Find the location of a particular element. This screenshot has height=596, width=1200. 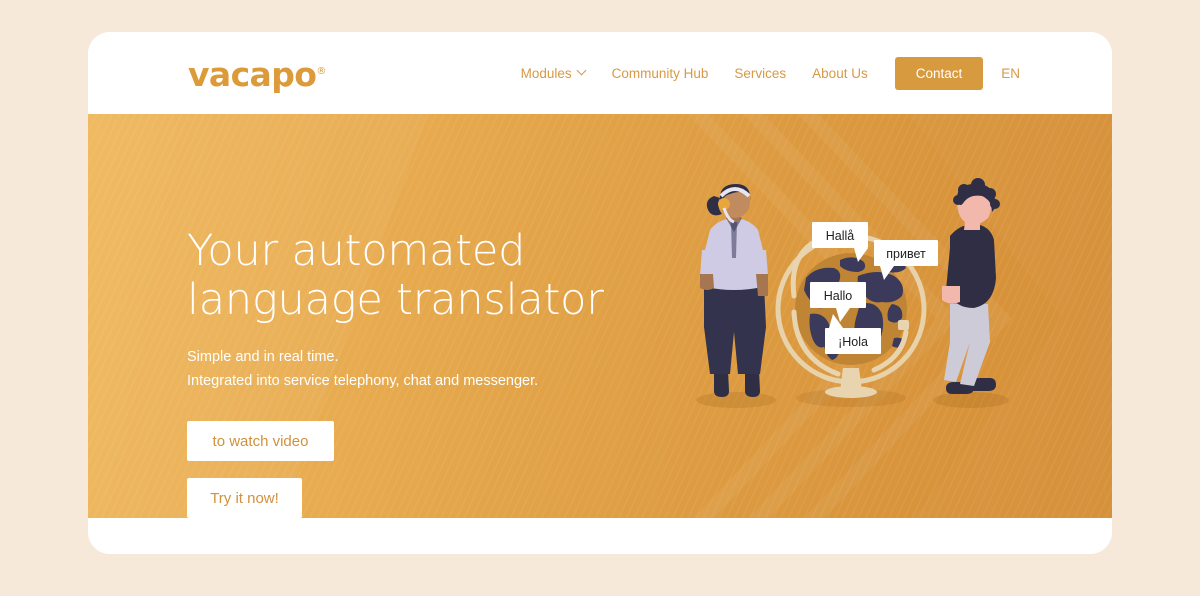

man-standing is located at coordinates (971, 286).